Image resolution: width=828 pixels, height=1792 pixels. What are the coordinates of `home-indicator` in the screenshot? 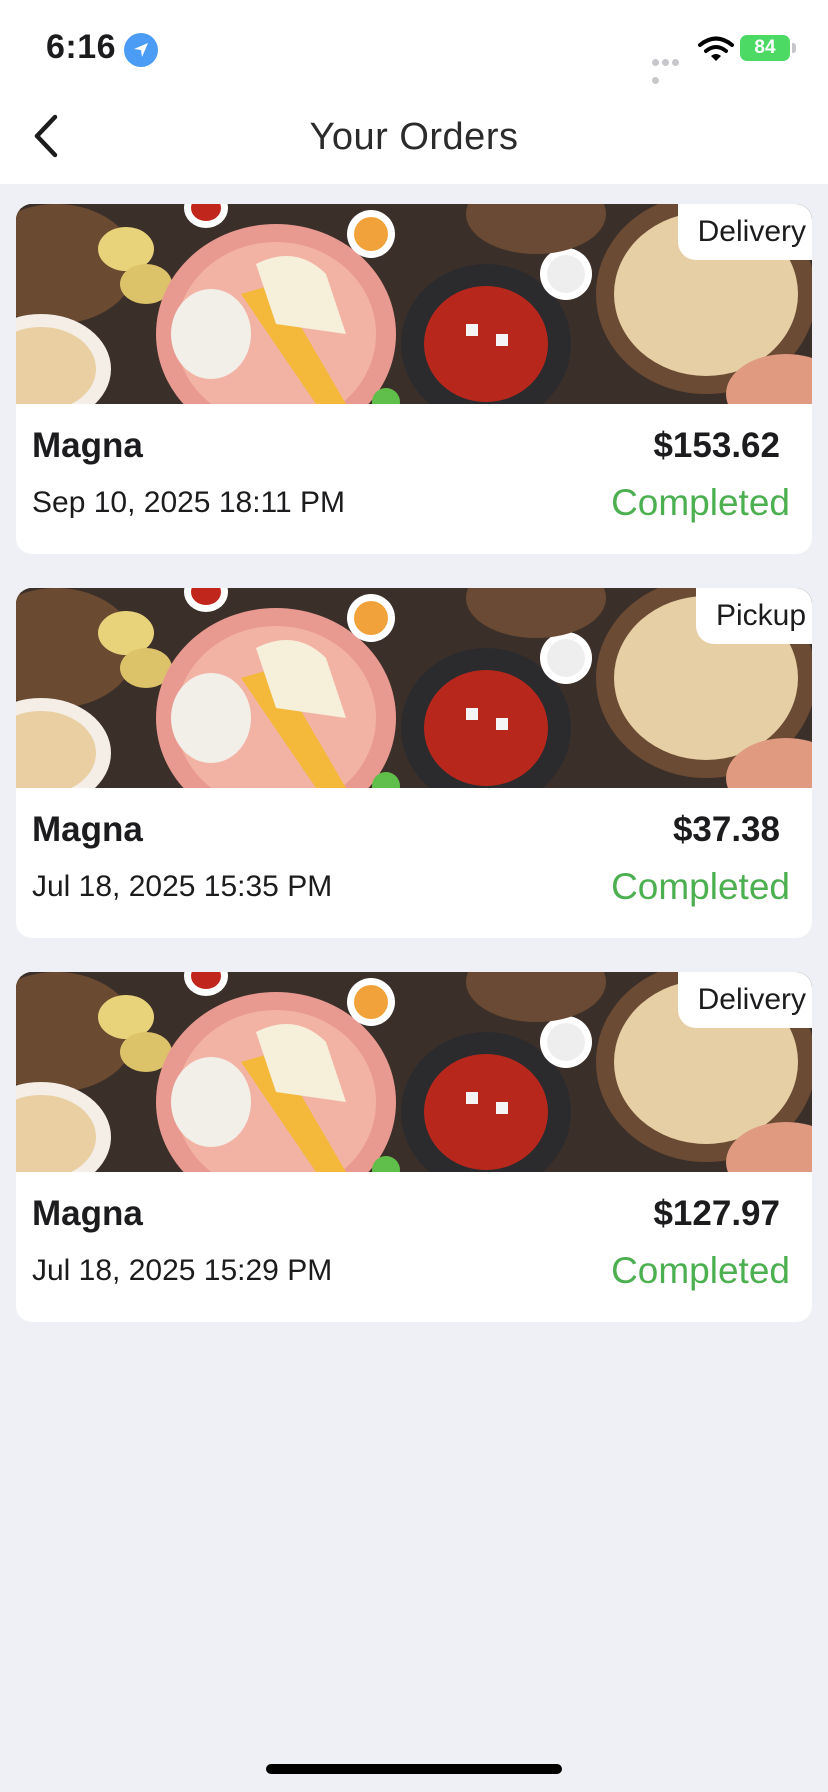 It's located at (414, 1769).